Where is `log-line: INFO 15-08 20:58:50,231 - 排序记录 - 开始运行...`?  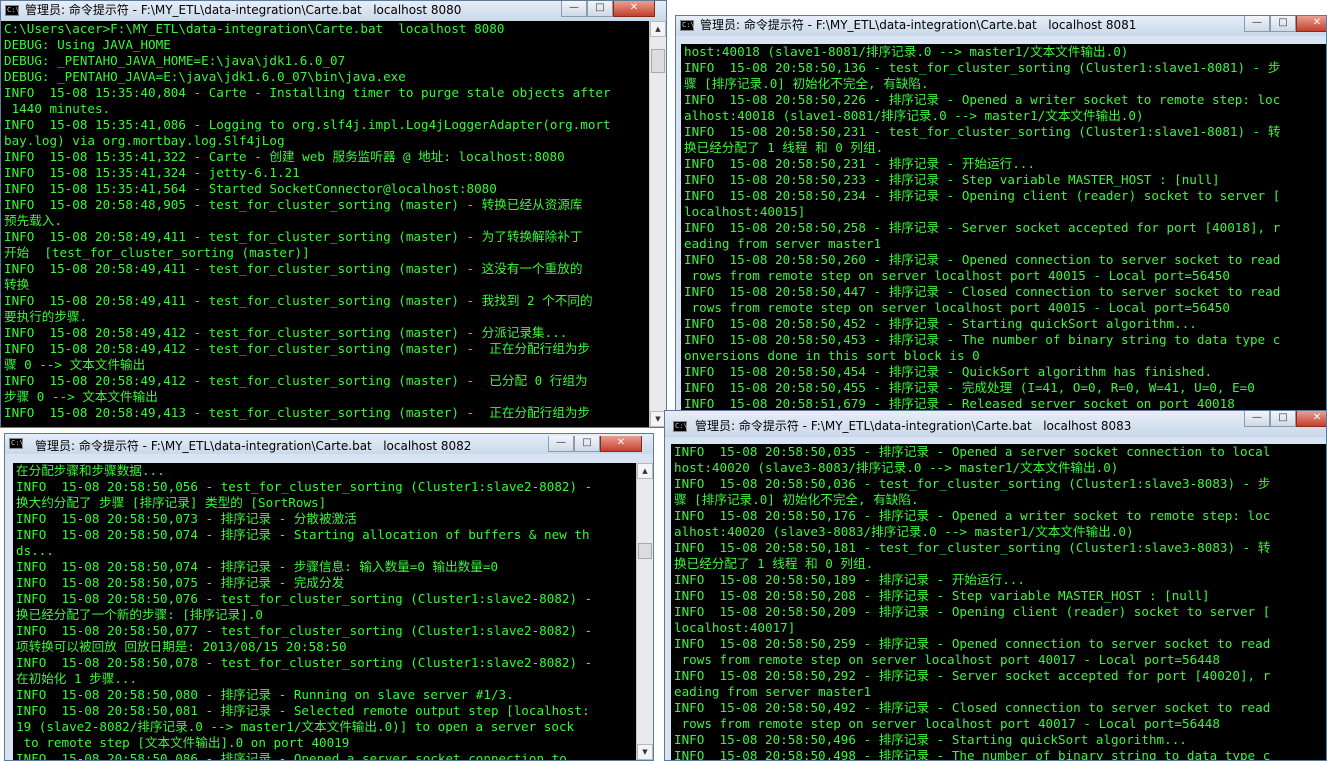
log-line: INFO 15-08 20:58:50,231 - 排序记录 - 开始运行... is located at coordinates (859, 163).